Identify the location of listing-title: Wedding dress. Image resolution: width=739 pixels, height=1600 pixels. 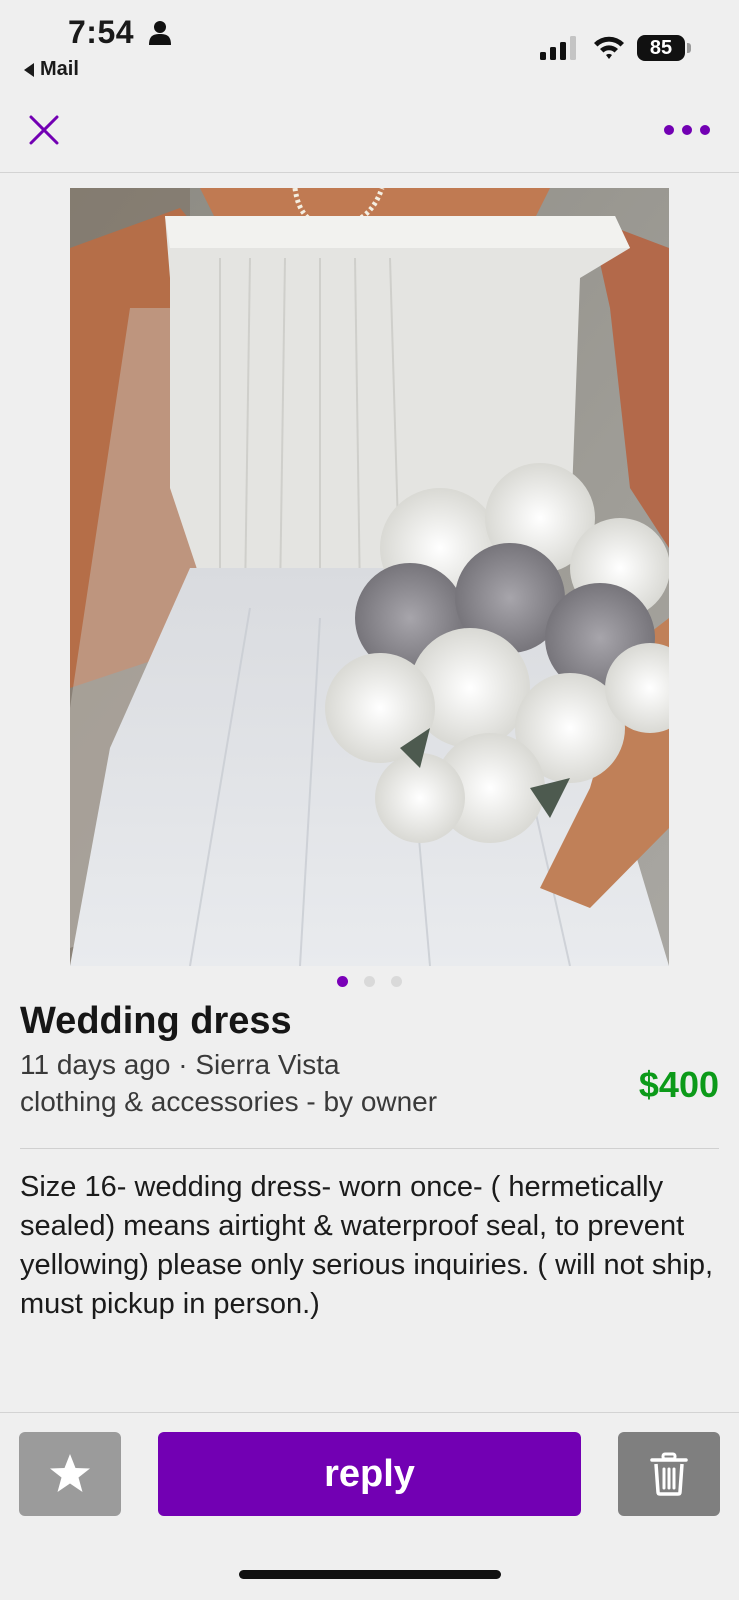
(156, 1021).